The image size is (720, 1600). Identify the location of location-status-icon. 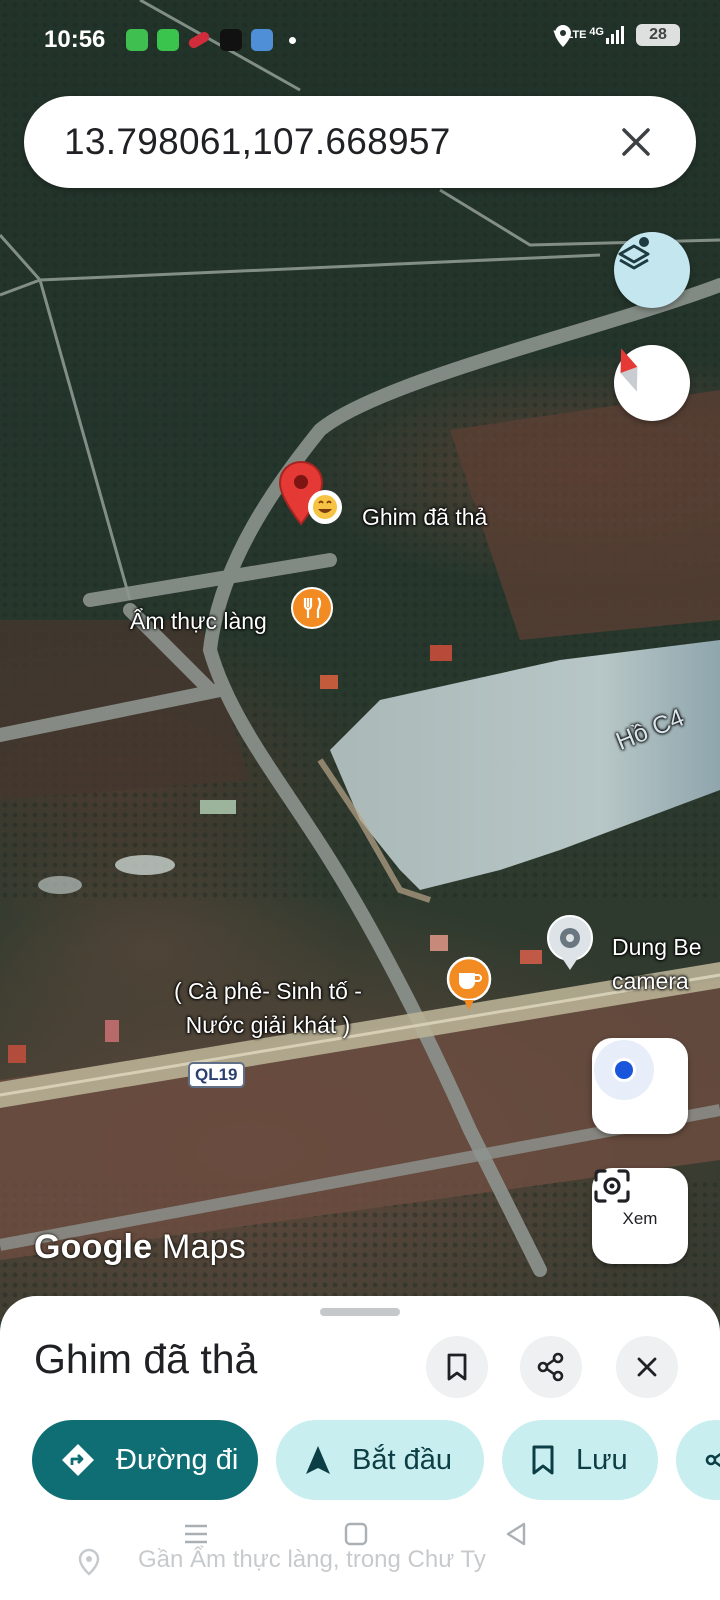
(563, 36).